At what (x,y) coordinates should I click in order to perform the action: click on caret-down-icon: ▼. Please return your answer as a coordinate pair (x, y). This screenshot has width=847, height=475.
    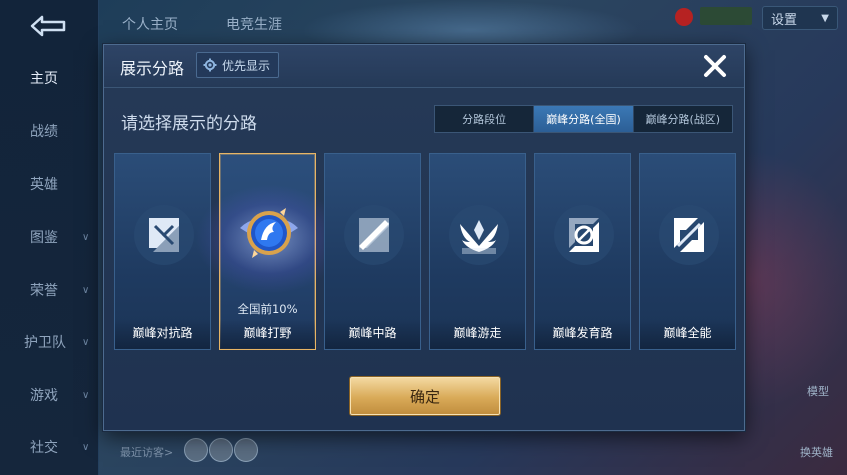
    Looking at the image, I should click on (825, 18).